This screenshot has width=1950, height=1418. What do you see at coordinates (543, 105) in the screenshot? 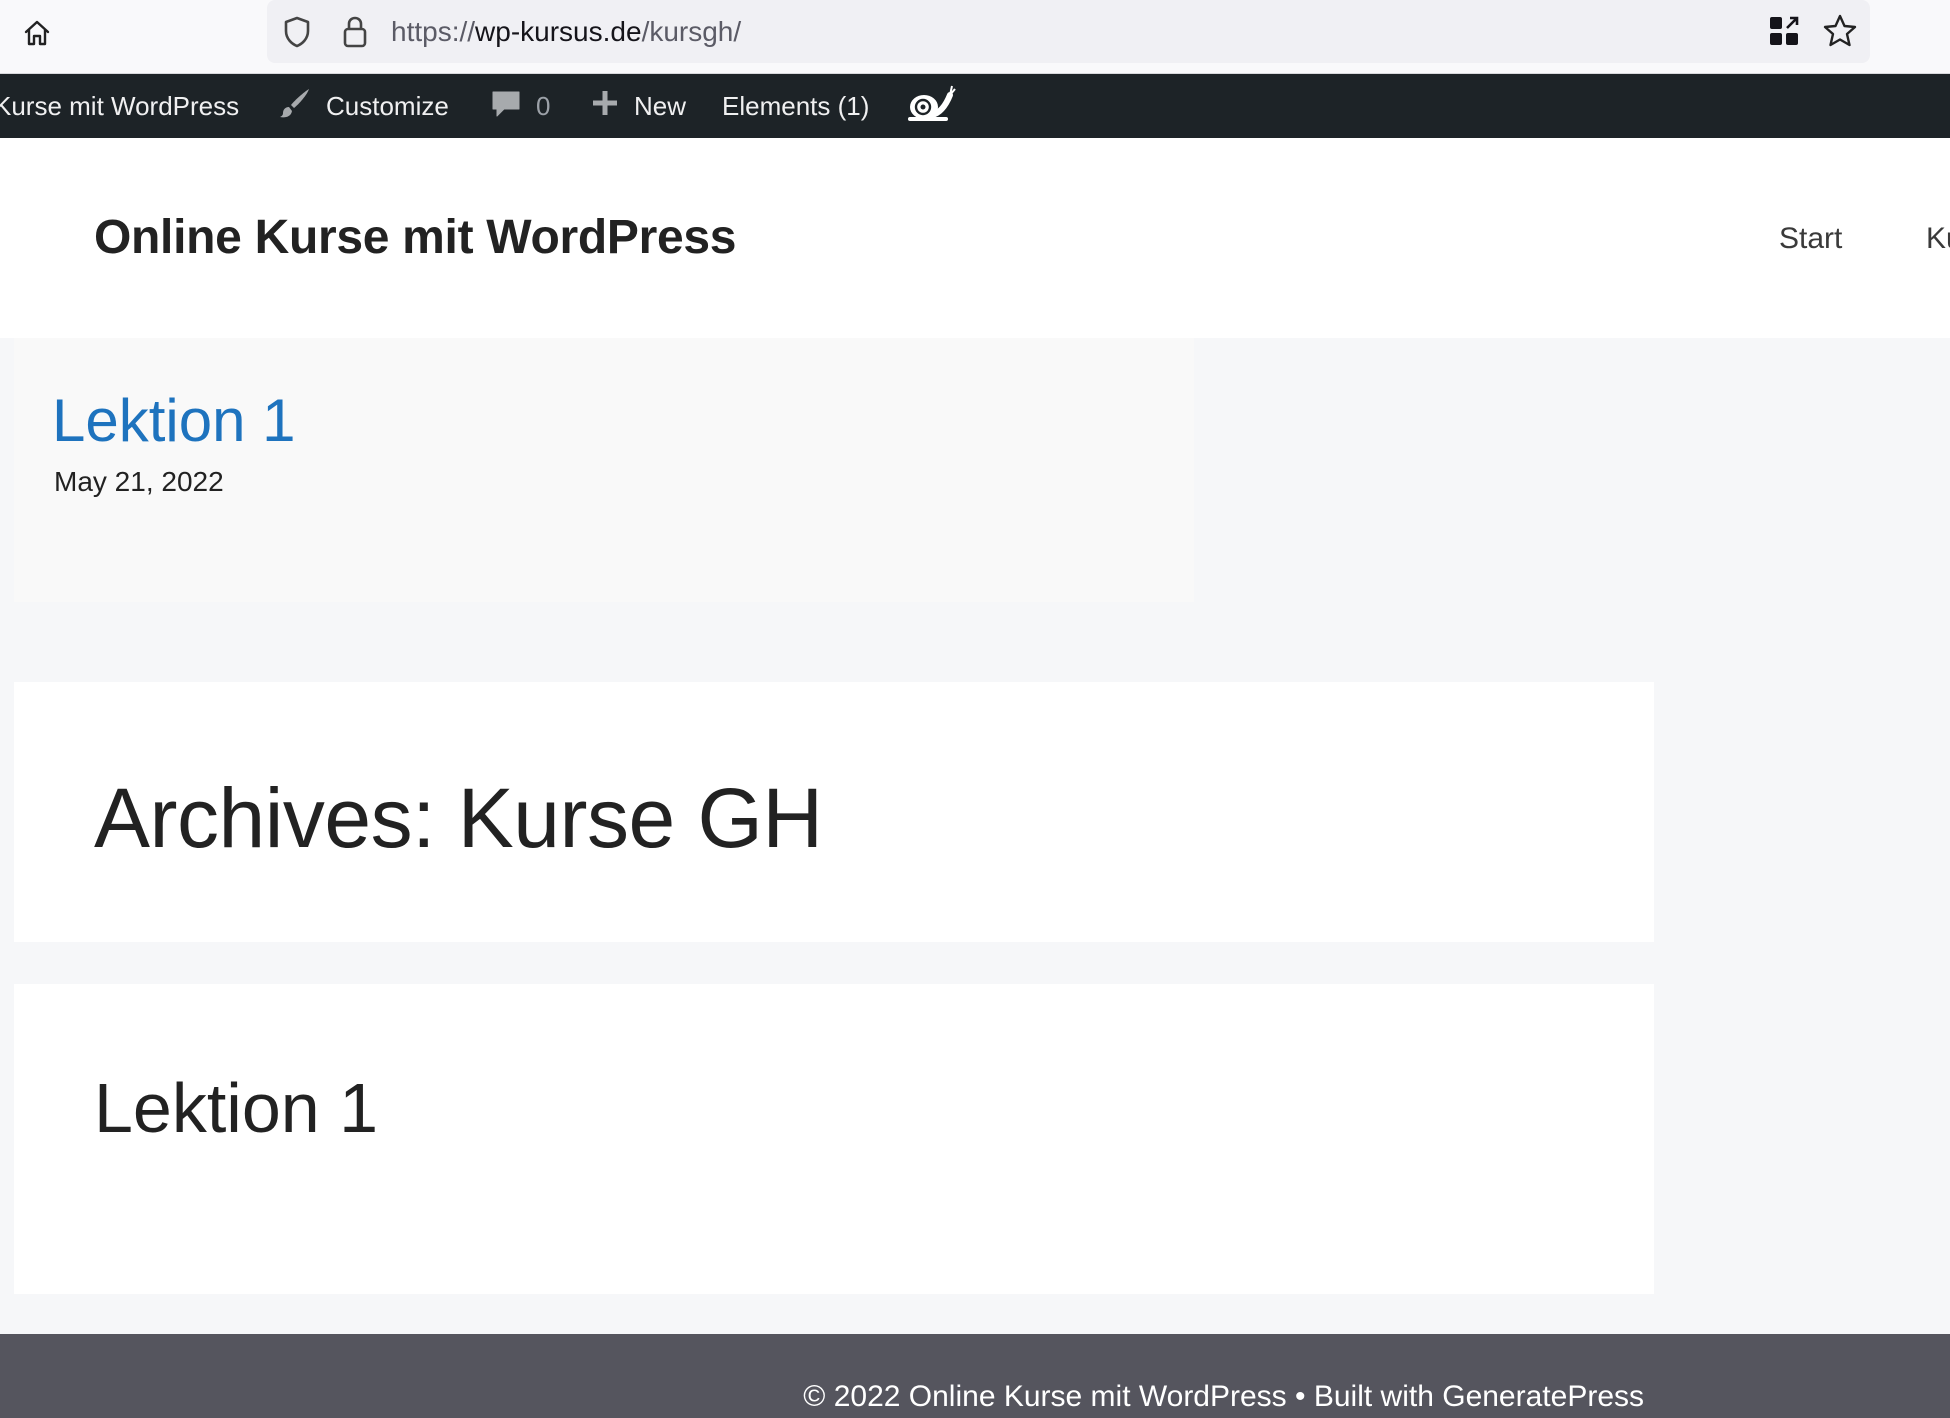
I see `comments-count: 0` at bounding box center [543, 105].